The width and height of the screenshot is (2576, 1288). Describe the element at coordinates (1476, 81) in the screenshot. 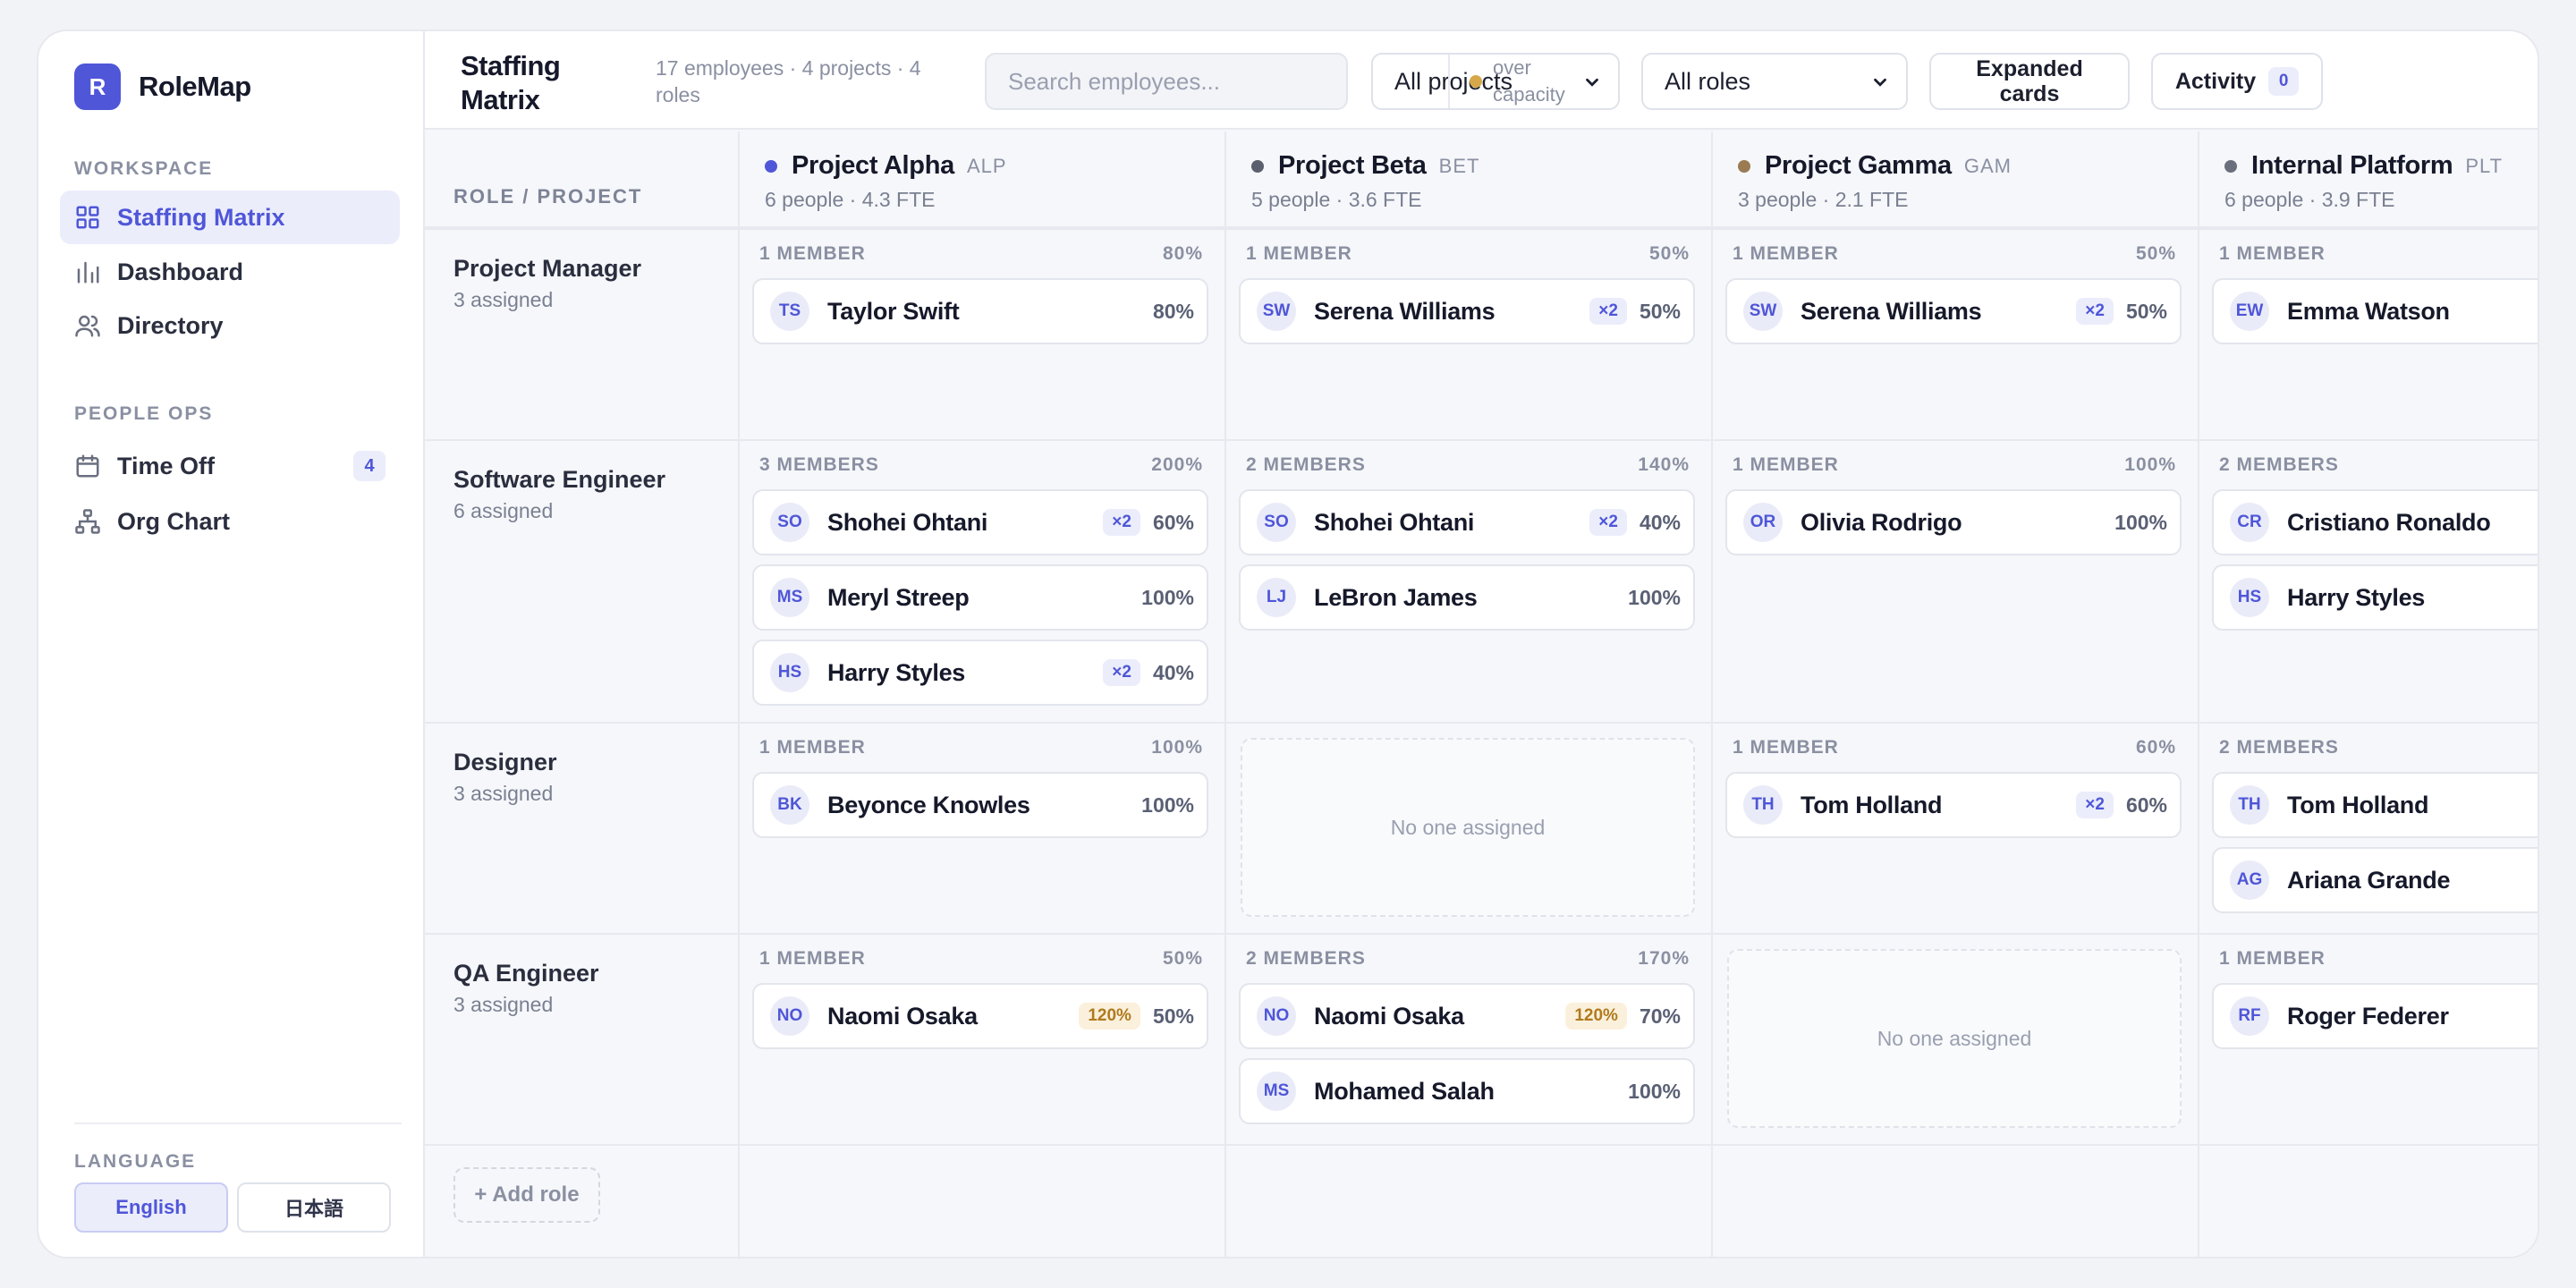

I see `over-capacity-dot` at that location.